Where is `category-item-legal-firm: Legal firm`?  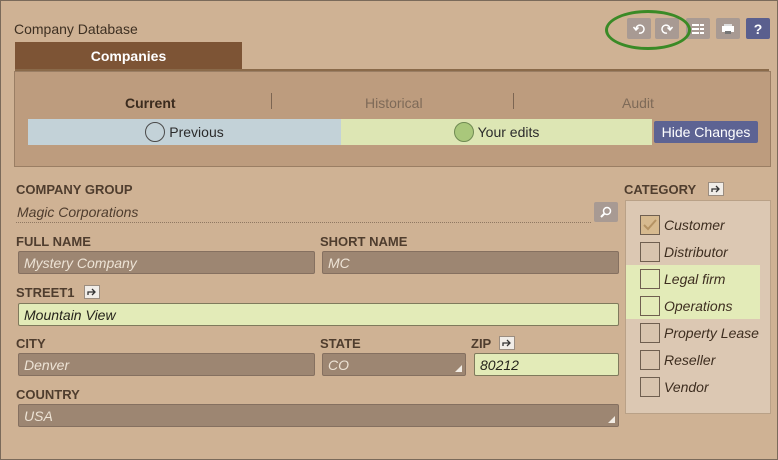 category-item-legal-firm: Legal firm is located at coordinates (693, 278).